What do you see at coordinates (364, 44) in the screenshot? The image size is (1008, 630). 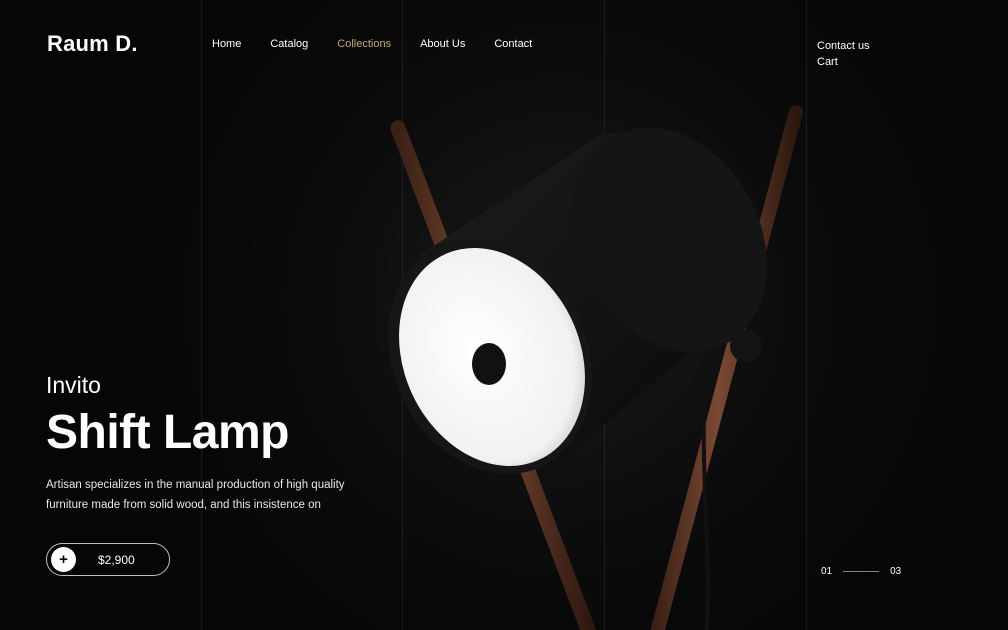 I see `nav-collections: Collections` at bounding box center [364, 44].